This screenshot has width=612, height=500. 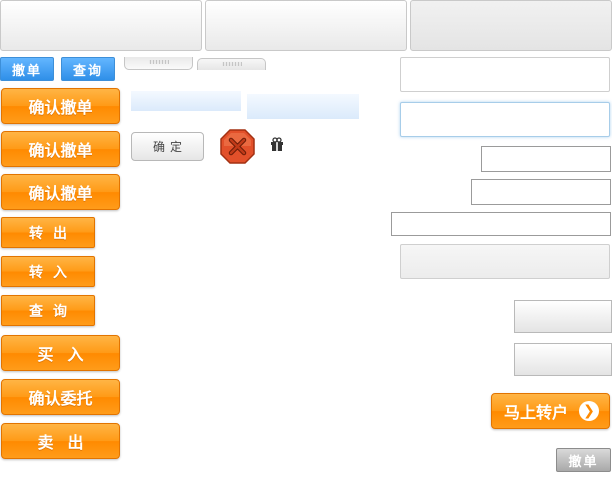 I want to click on go-transfer-button: 马上转户 ❯, so click(x=550, y=411).